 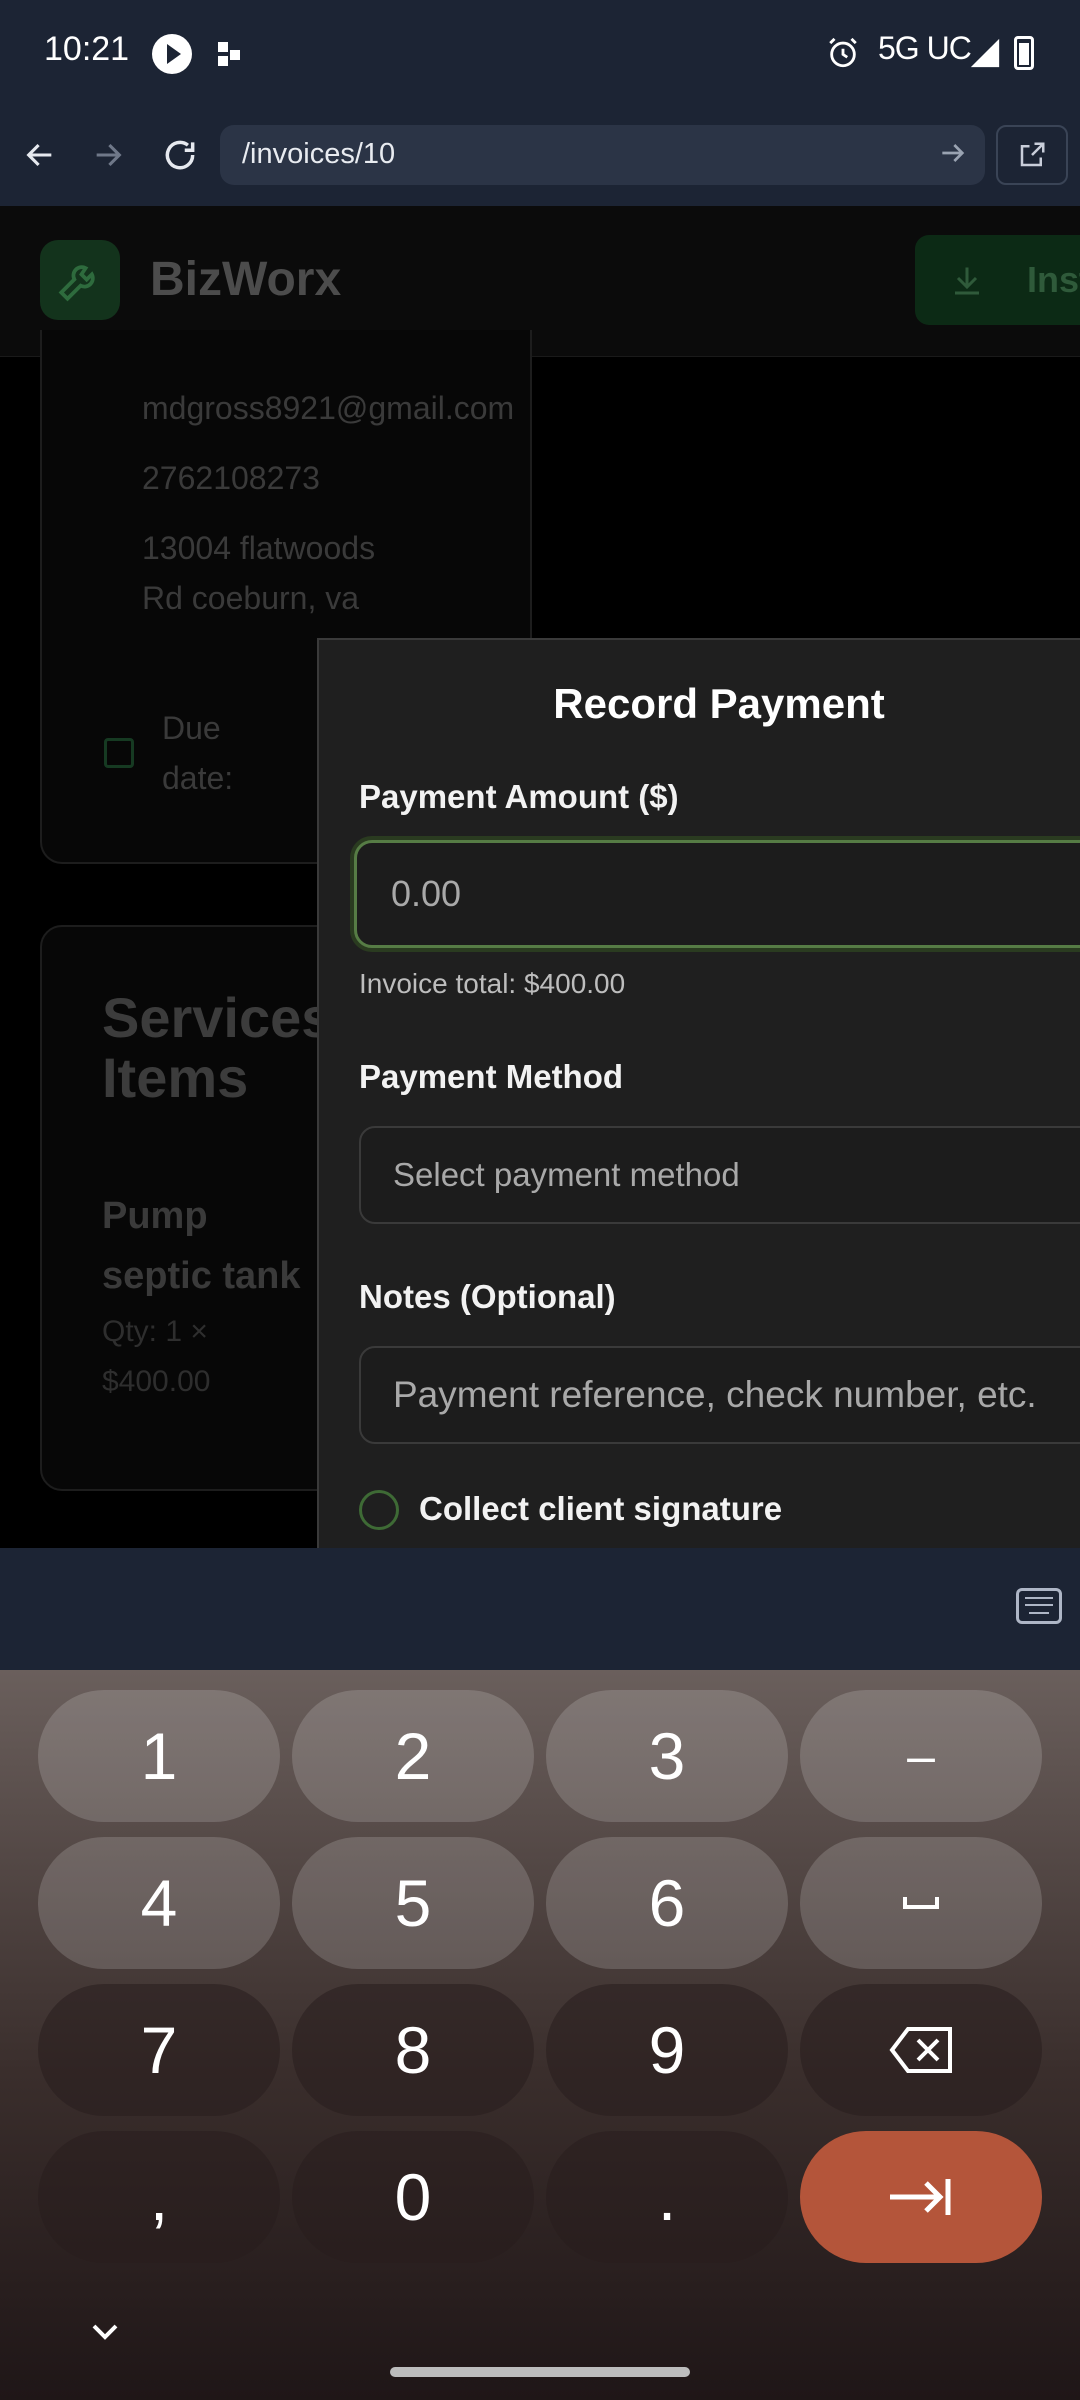 I want to click on keyboard-toolbar, so click(x=540, y=1609).